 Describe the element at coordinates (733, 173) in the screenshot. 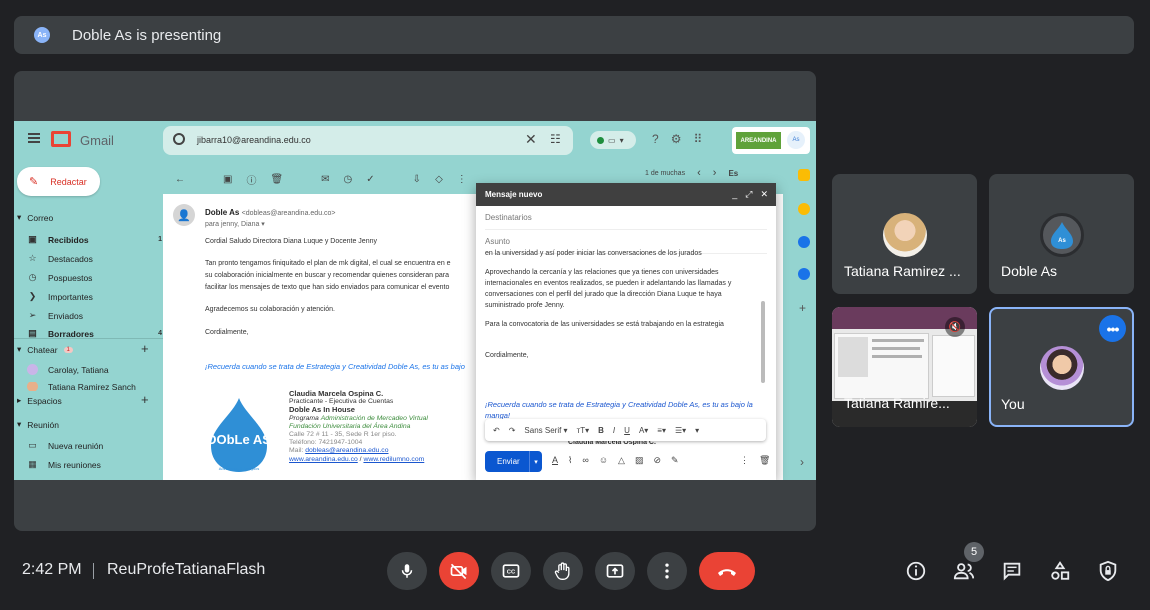

I see `language-select: Es` at that location.